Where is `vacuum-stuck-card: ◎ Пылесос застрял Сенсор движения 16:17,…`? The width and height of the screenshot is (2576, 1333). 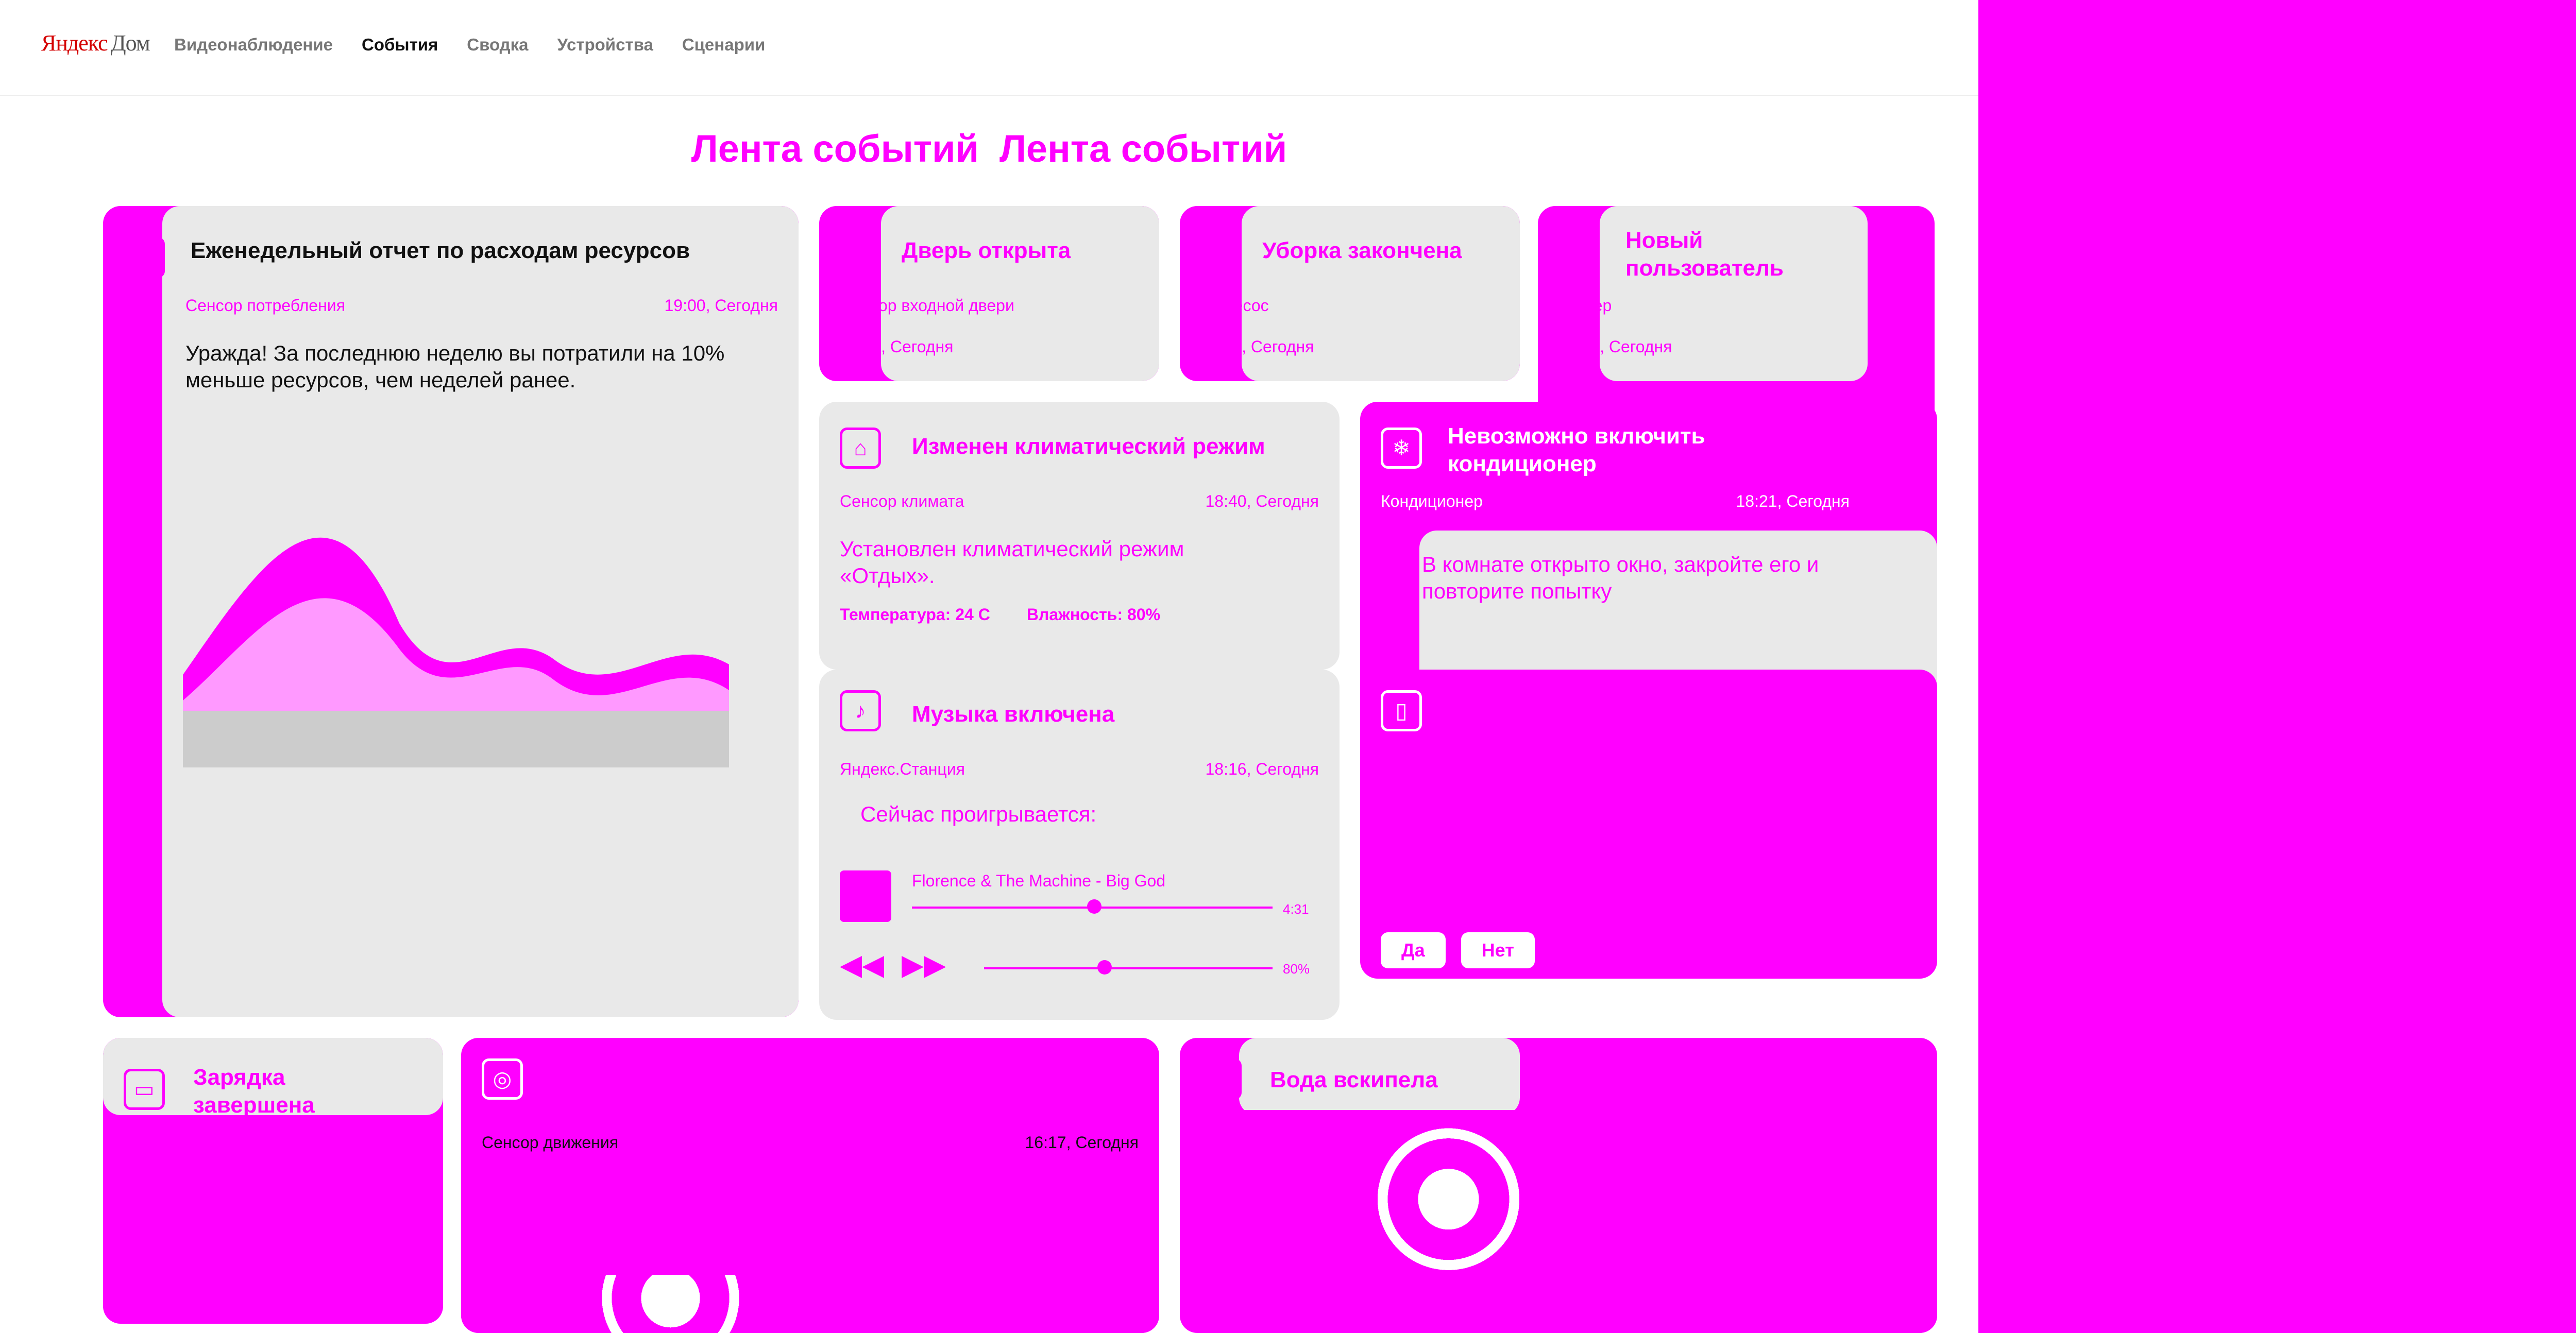 vacuum-stuck-card: ◎ Пылесос застрял Сенсор движения 16:17,… is located at coordinates (810, 1185).